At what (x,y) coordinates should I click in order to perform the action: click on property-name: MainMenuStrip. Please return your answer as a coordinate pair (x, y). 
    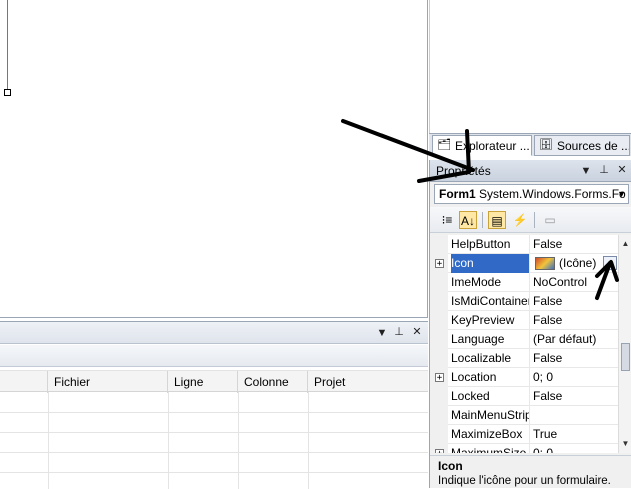
    Looking at the image, I should click on (490, 415).